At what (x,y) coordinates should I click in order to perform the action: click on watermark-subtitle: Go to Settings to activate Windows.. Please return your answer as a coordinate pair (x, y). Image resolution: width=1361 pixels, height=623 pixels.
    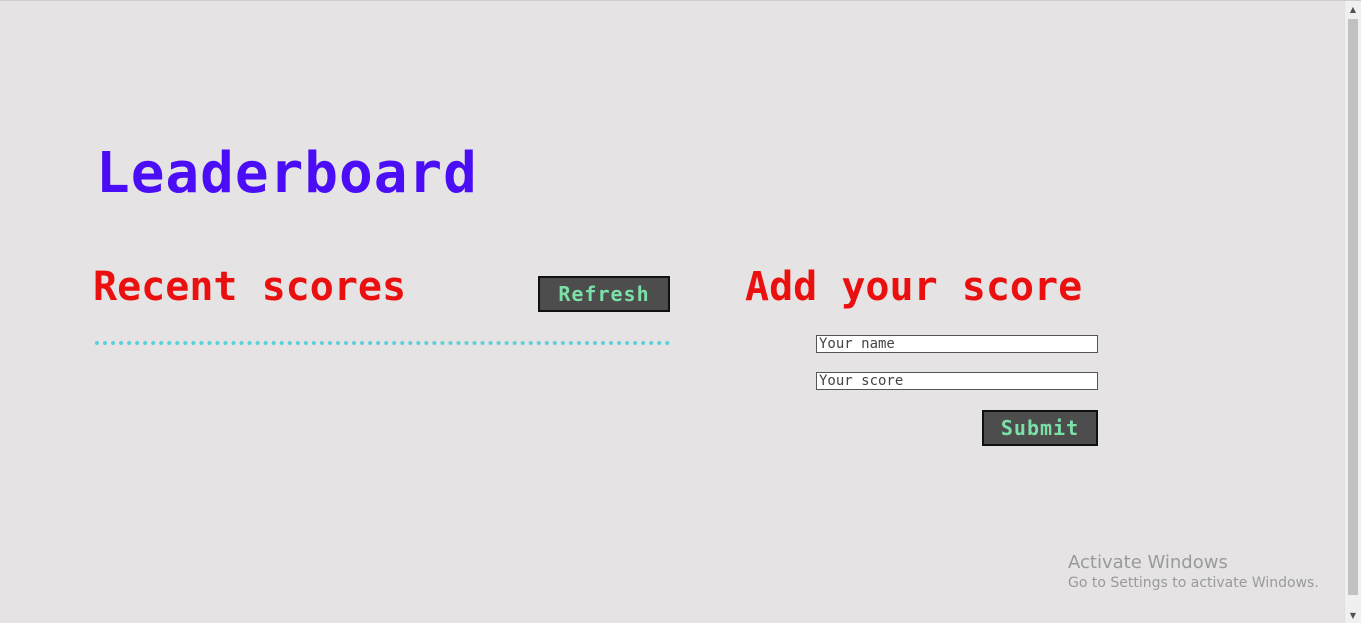
    Looking at the image, I should click on (1193, 583).